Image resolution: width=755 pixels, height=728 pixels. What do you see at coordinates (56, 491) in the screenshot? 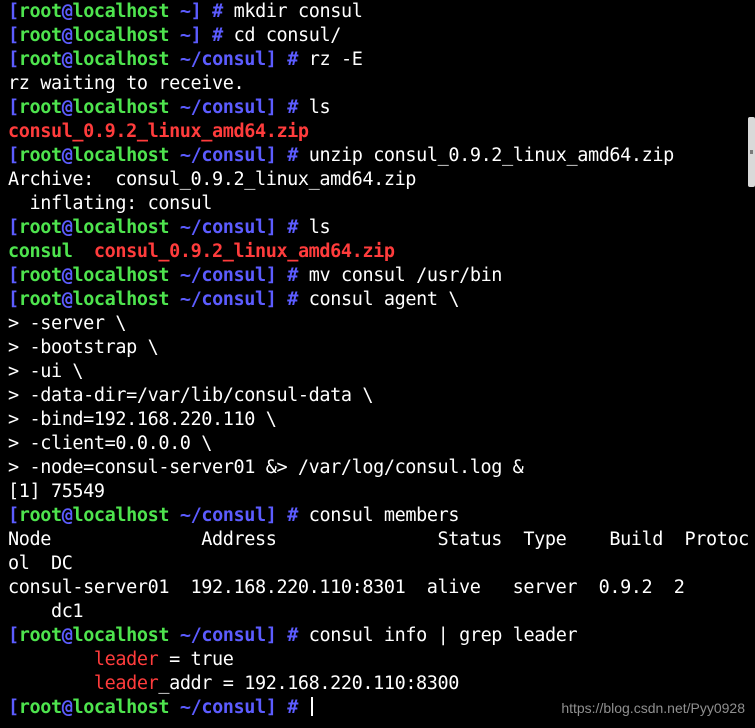
I see `output-line: [1] 75549` at bounding box center [56, 491].